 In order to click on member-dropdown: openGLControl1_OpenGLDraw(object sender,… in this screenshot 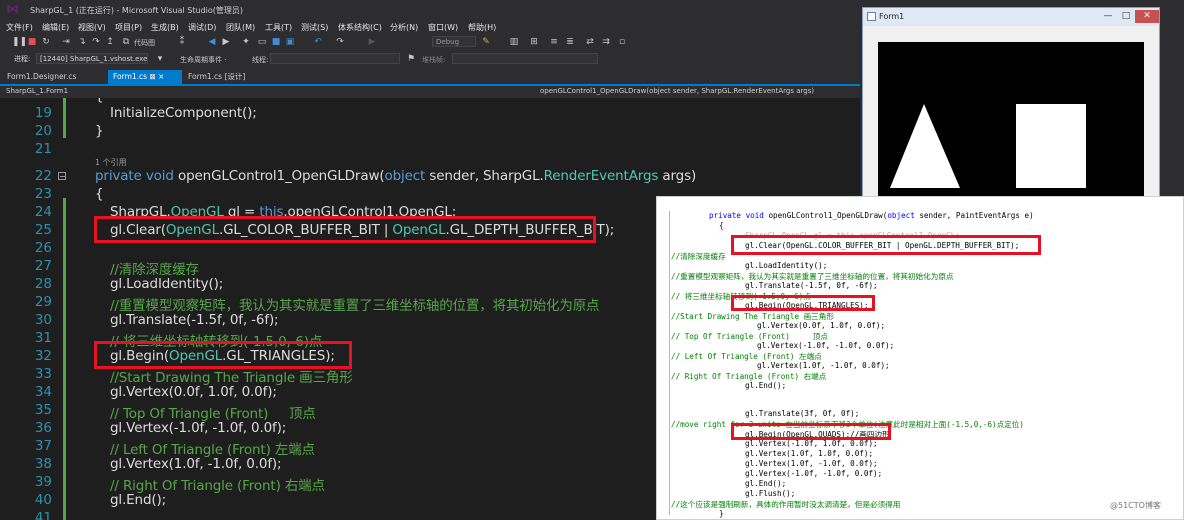, I will do `click(677, 91)`.